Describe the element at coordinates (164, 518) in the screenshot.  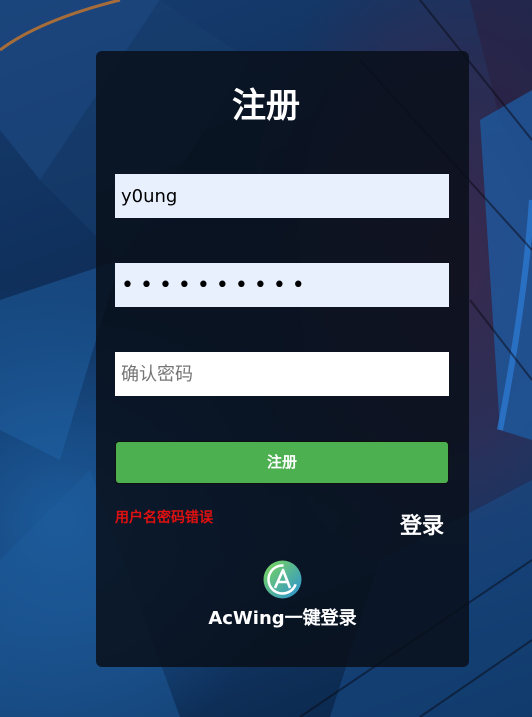
I see `error-message: 用户名密码错误` at that location.